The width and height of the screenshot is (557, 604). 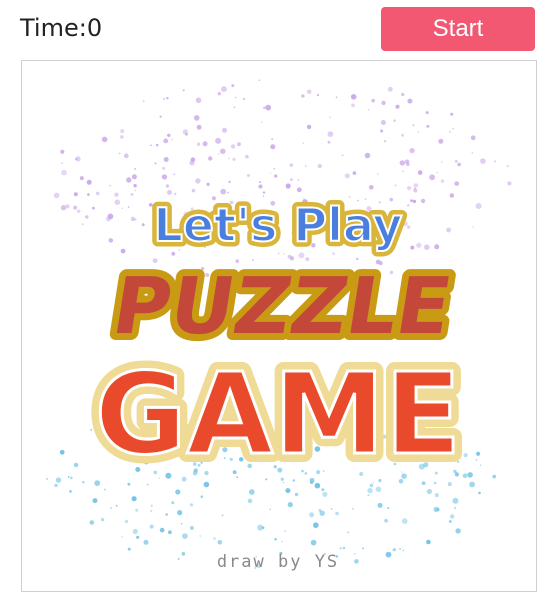 What do you see at coordinates (277, 225) in the screenshot?
I see `title-line1: Let's Play` at bounding box center [277, 225].